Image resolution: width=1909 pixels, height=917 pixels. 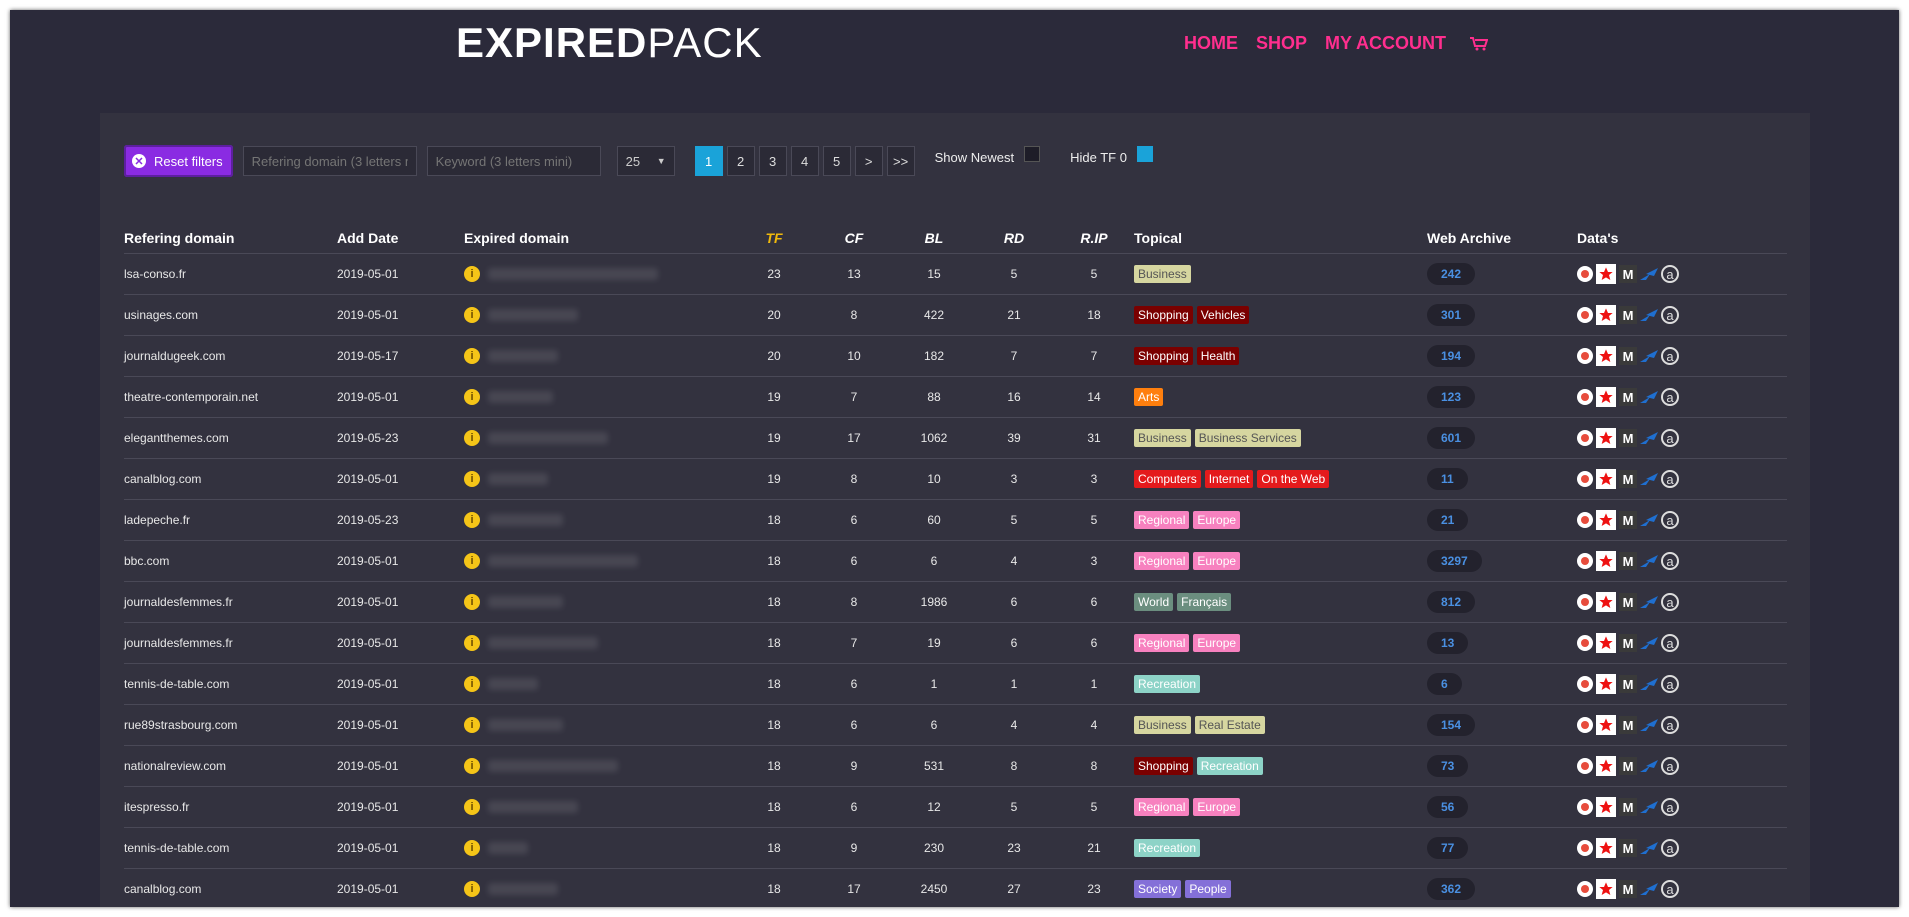 I want to click on web-archive-count: 6, so click(x=1444, y=684).